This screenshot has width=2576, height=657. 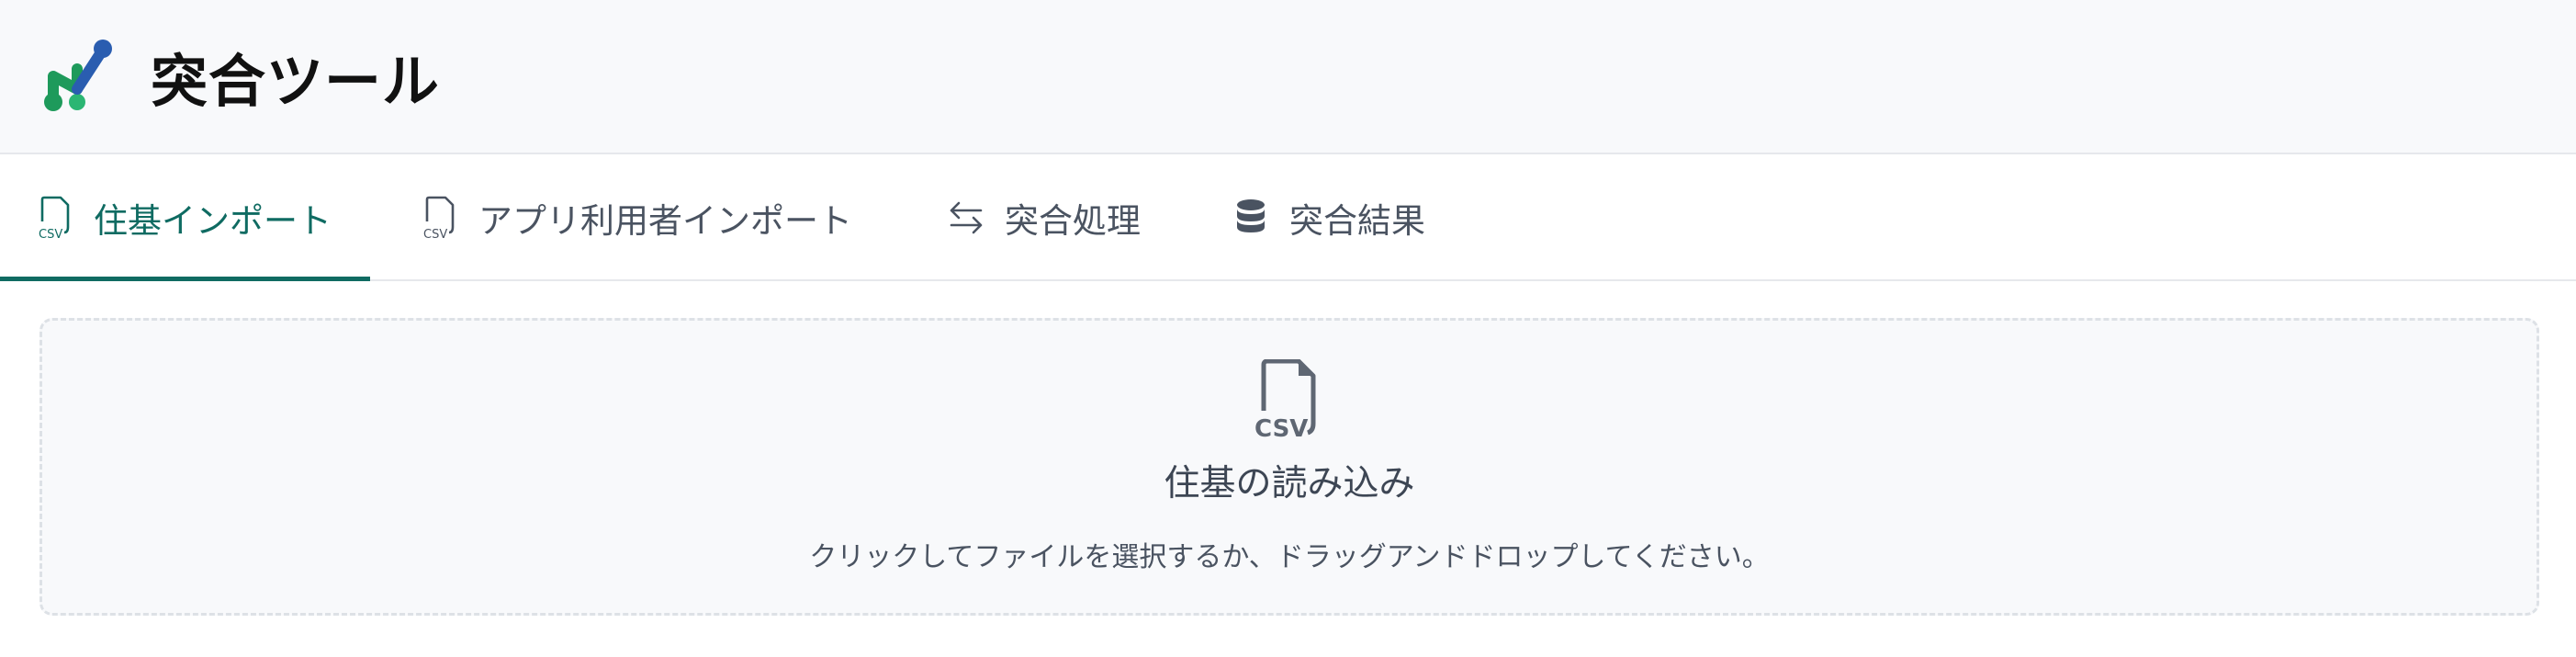 I want to click on tab-app-user-import: CSV アプリ利用者インポート, so click(x=637, y=218).